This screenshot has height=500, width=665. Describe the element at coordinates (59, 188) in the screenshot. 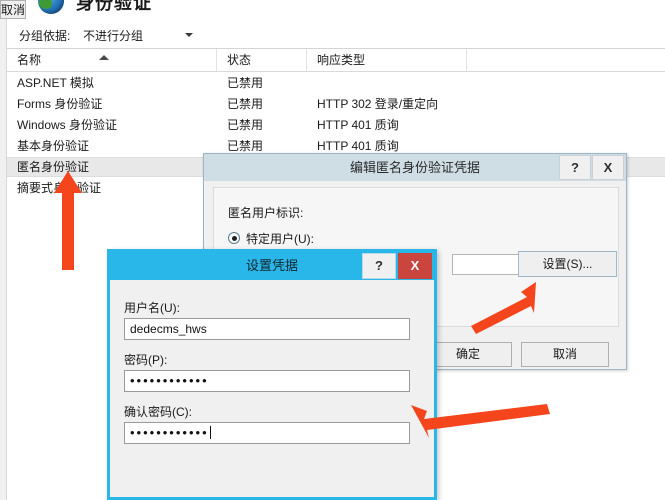

I see `cell-name: 摘要式身份验证` at that location.